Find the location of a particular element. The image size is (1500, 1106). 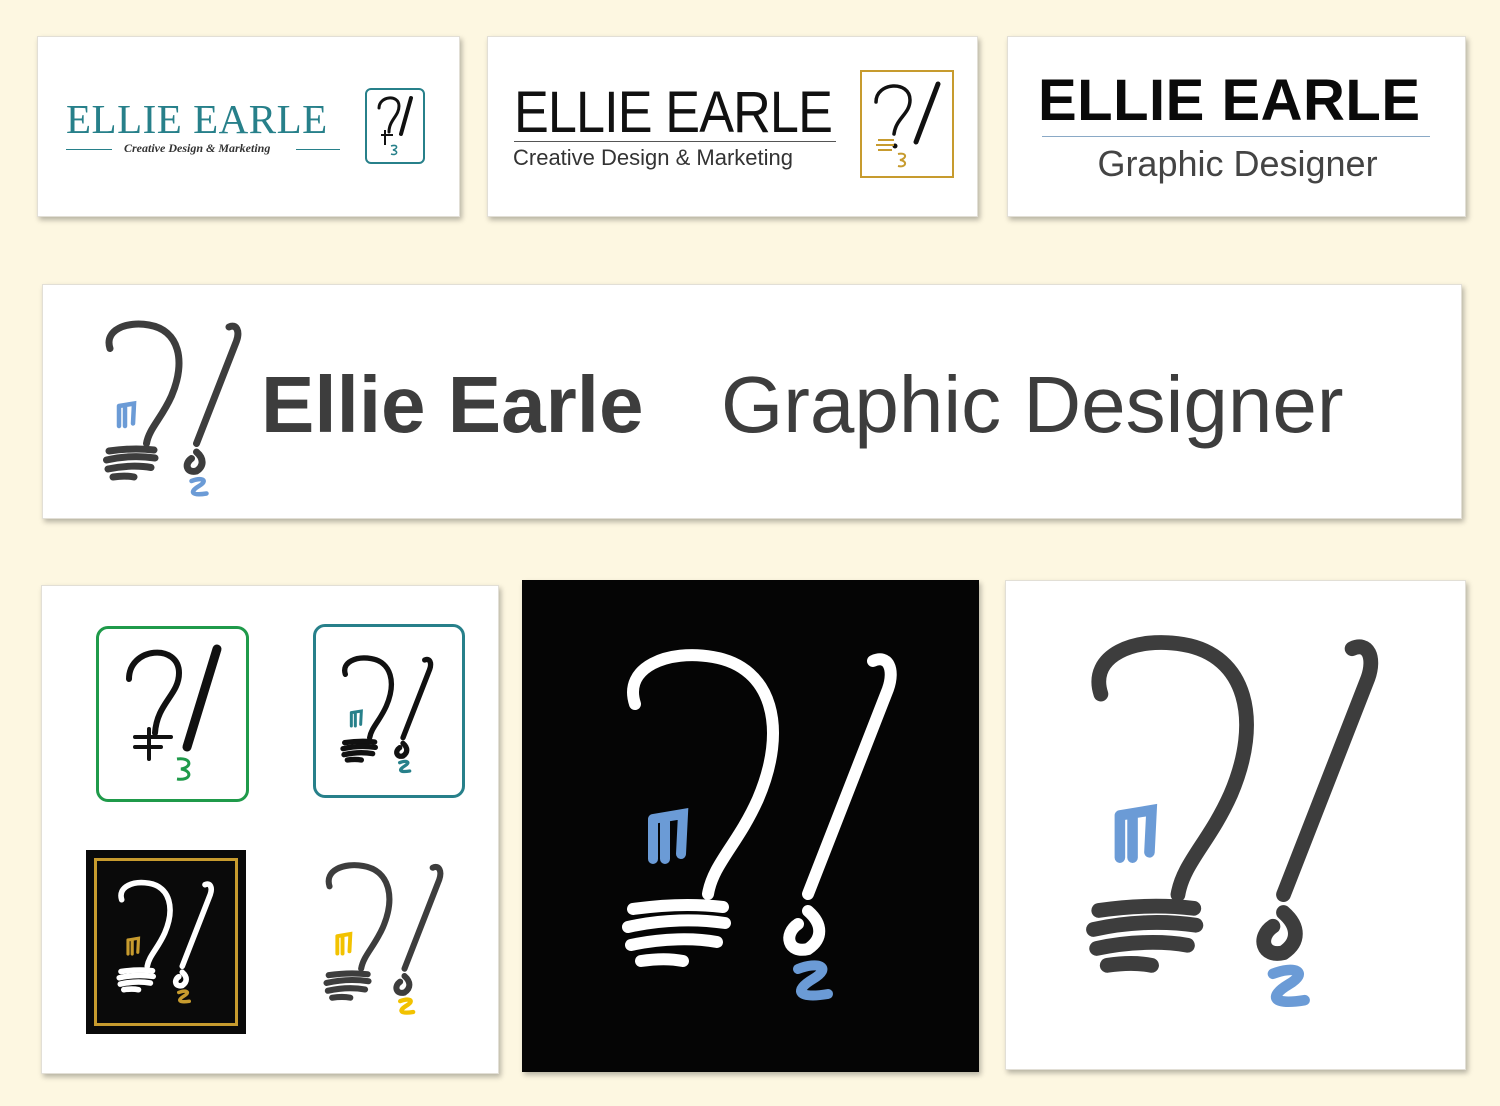

divider-right is located at coordinates (318, 149).